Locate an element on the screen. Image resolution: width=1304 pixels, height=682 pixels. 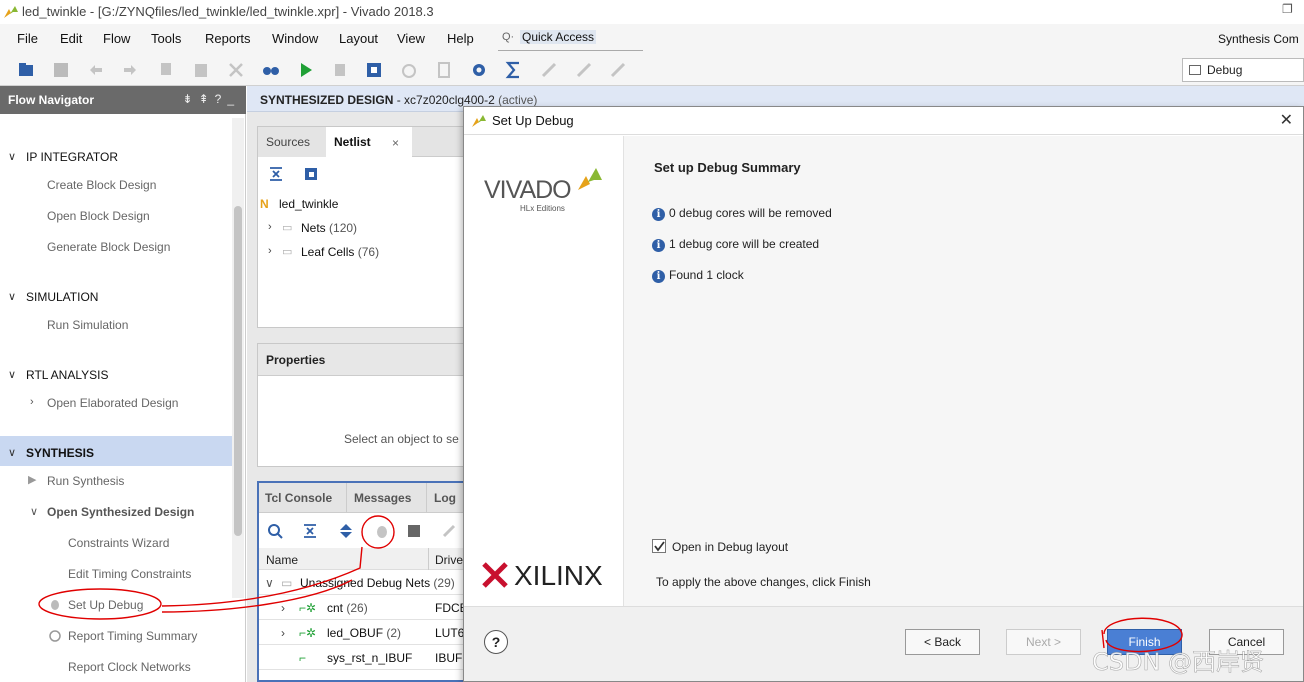
sum-icon is located at coordinates (514, 70).